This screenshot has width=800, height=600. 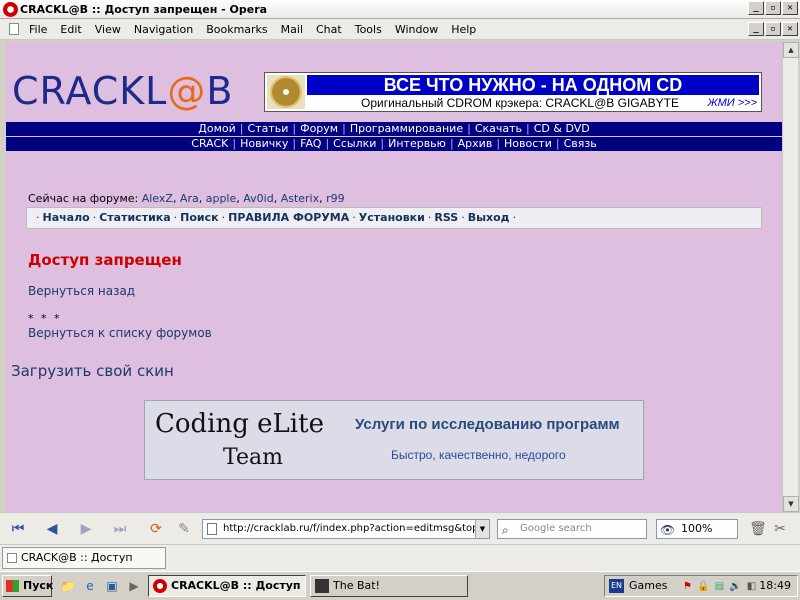 I want to click on upload-skin-link: Загрузить свой скин, so click(x=92, y=371).